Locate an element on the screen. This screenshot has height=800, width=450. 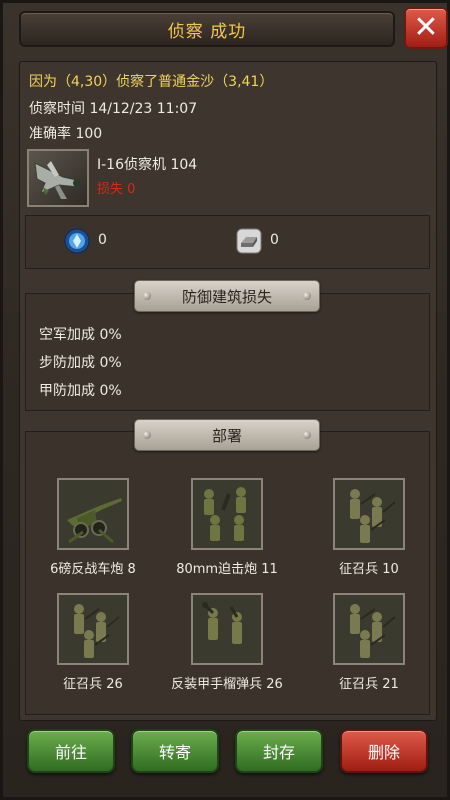
page-title: 侦察 成功 is located at coordinates (207, 31).